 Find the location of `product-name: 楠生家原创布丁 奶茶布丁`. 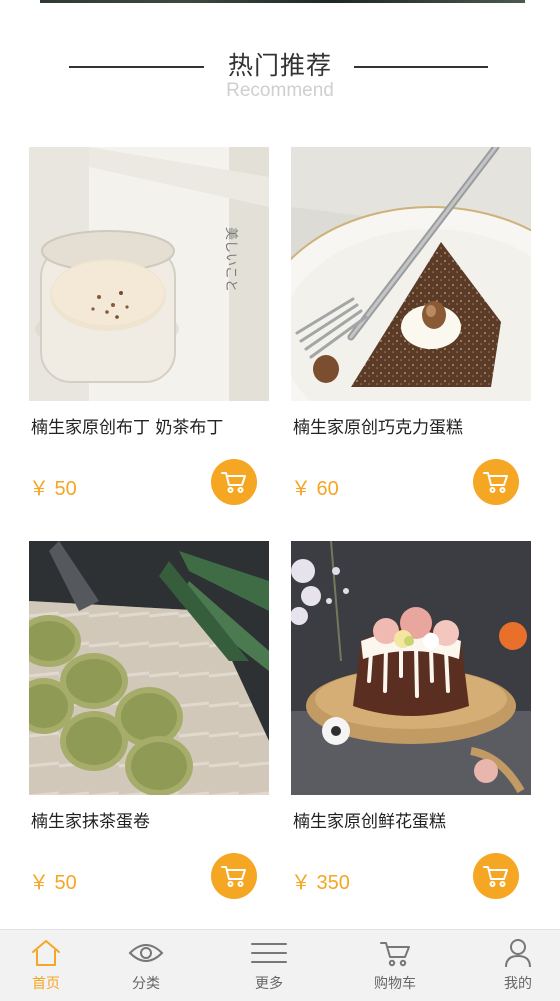

product-name: 楠生家原创布丁 奶茶布丁 is located at coordinates (127, 428).